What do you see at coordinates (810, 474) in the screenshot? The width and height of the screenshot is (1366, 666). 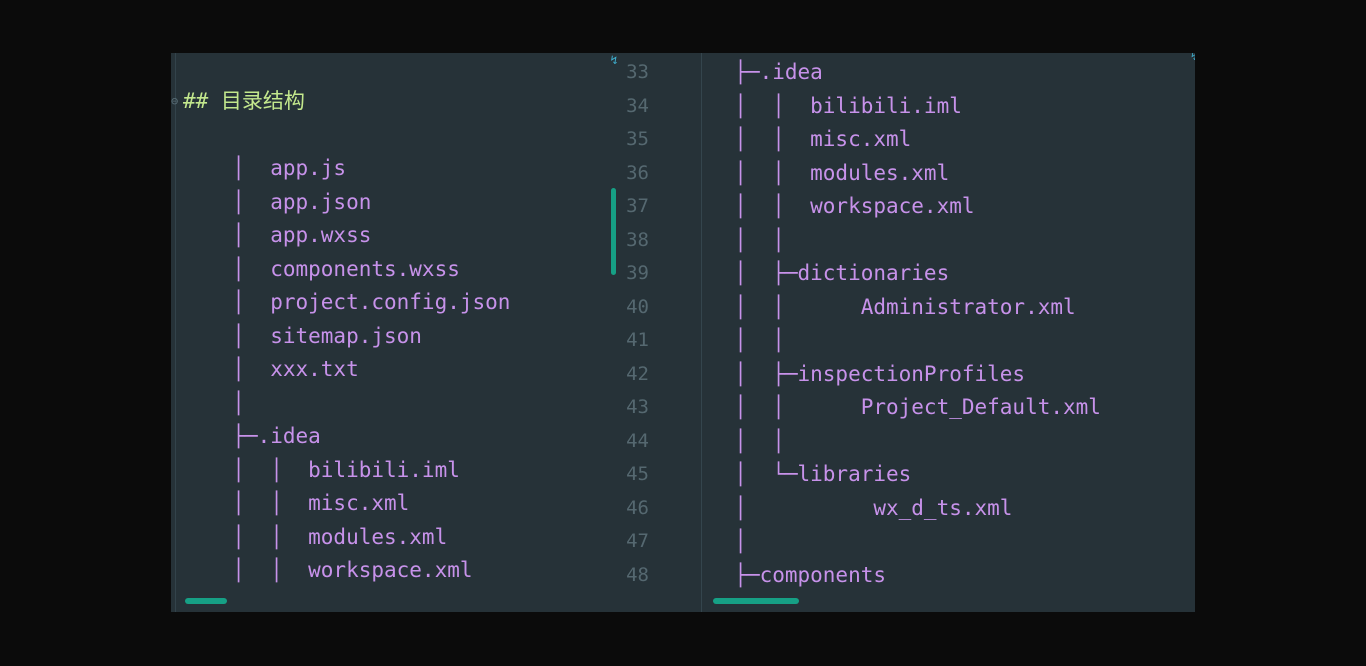 I see `right-code-line: │ └─libraries` at bounding box center [810, 474].